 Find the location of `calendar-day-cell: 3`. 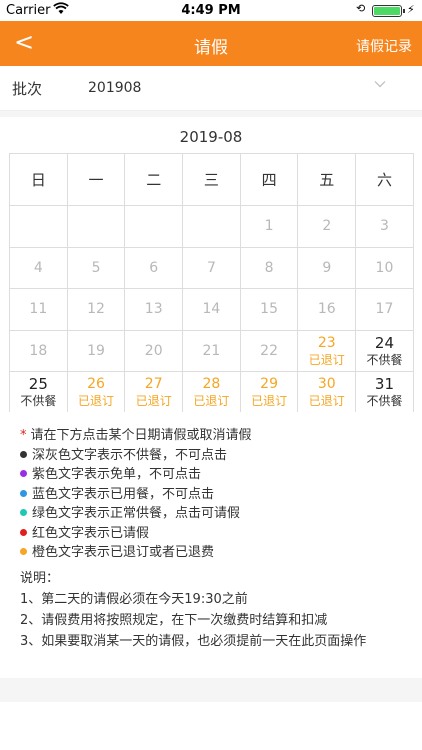

calendar-day-cell: 3 is located at coordinates (384, 226).